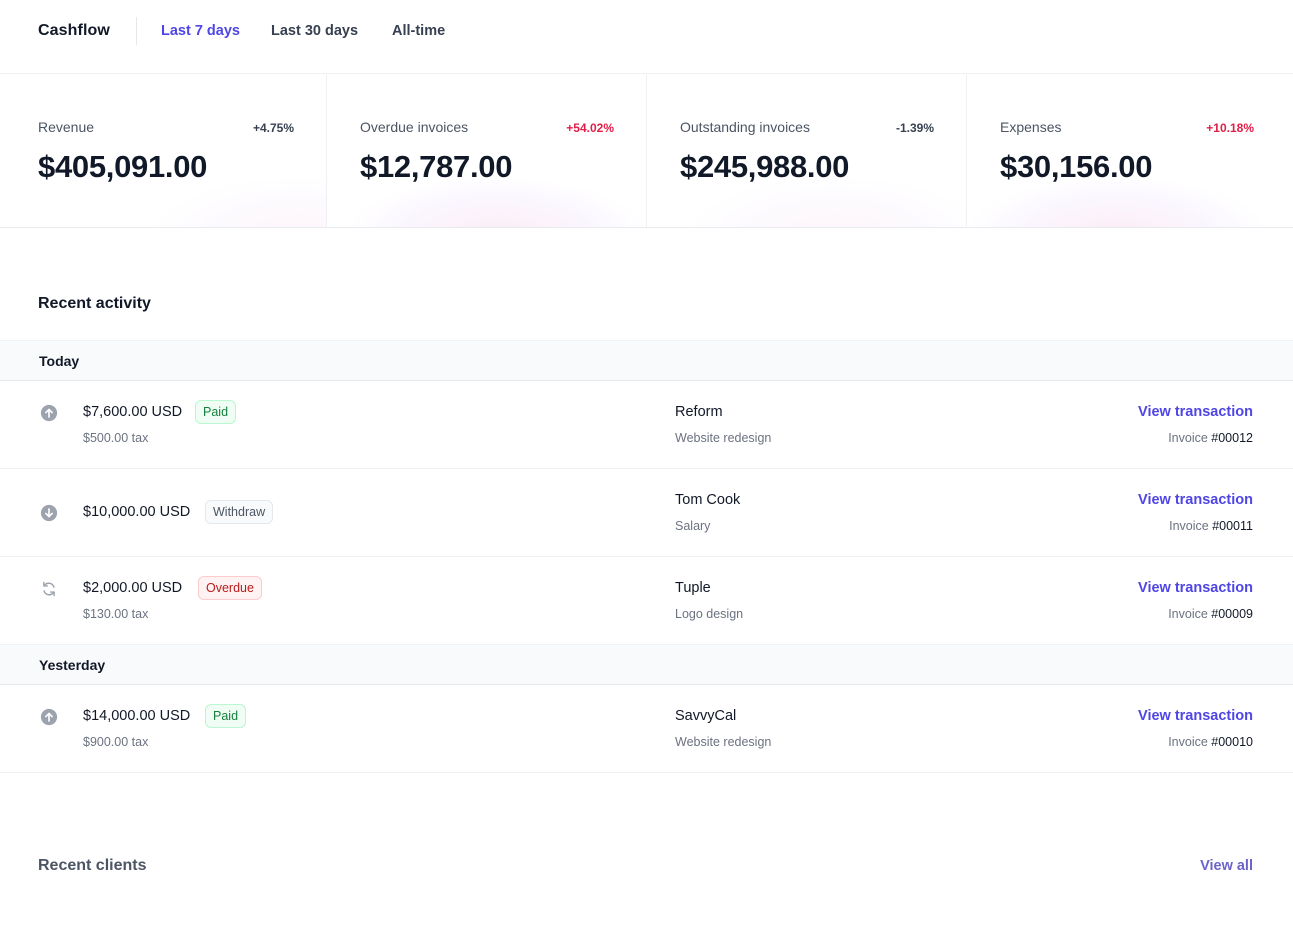 This screenshot has width=1293, height=927. I want to click on invoice-ref: Invoice #00011, so click(1211, 526).